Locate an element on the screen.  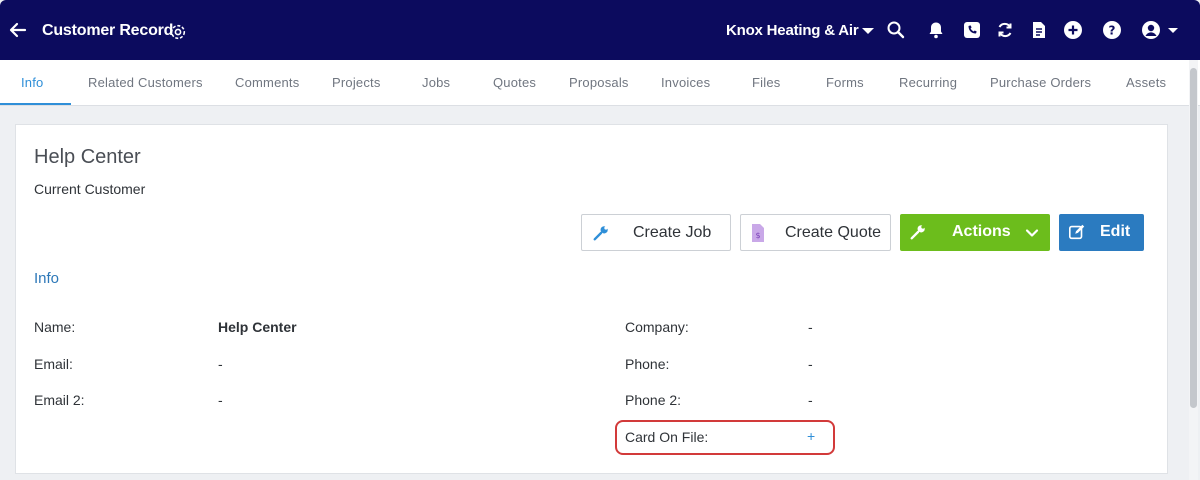
plus-circle-icon is located at coordinates (1073, 30).